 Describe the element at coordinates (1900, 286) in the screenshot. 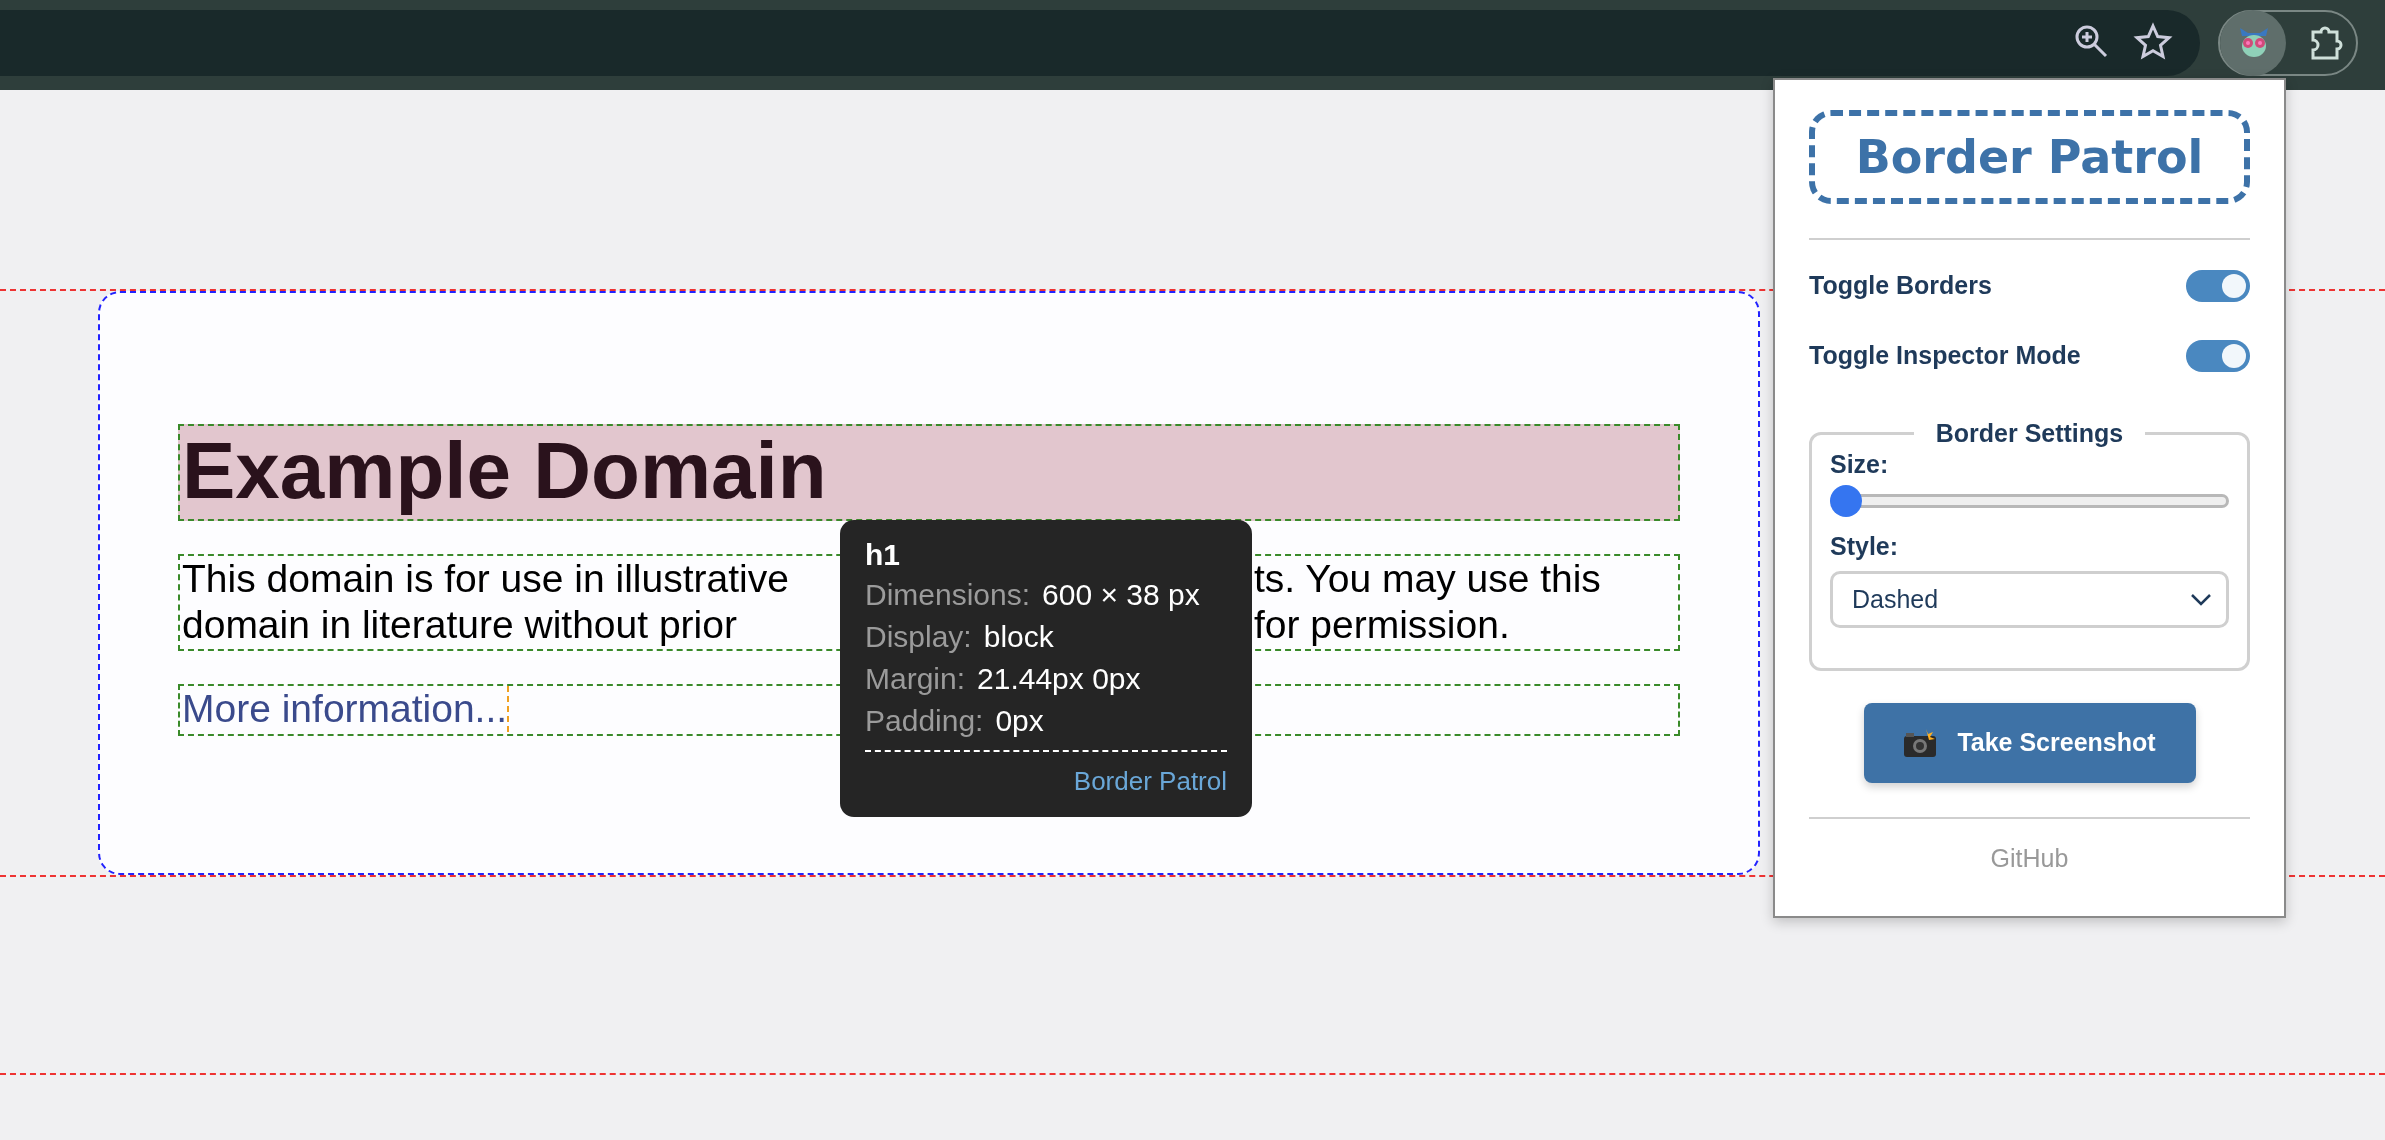

I see `toggle-label: Toggle Borders` at that location.